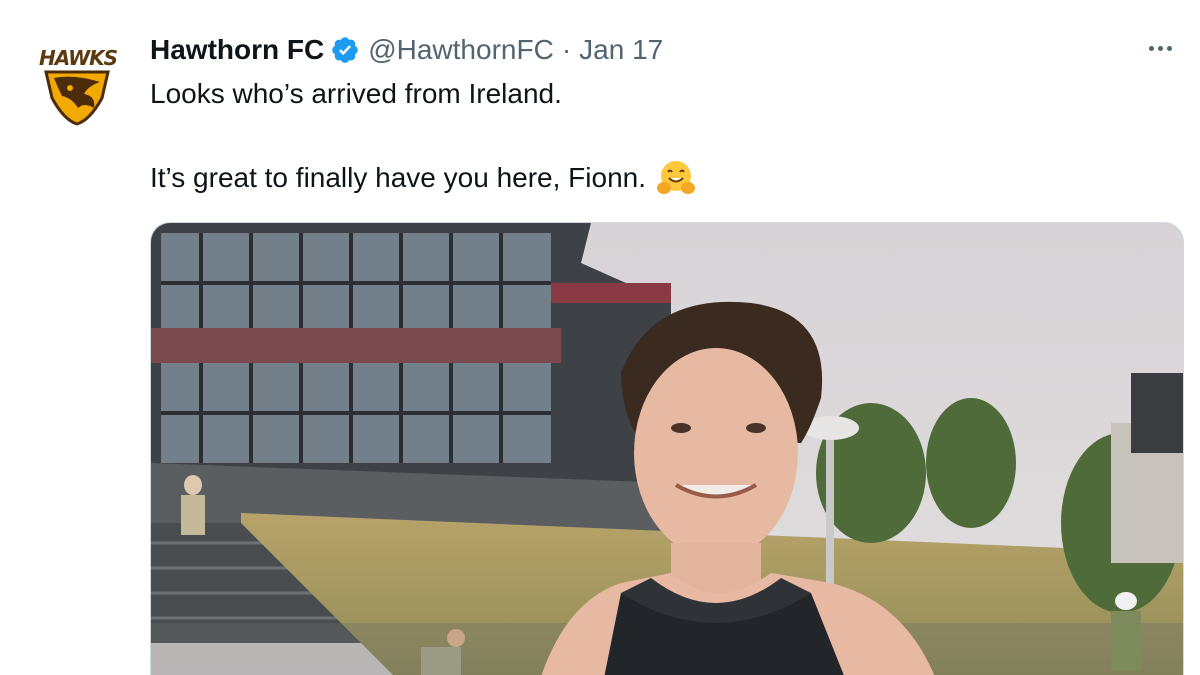 The image size is (1200, 675). I want to click on avatar: HAWKS, so click(77, 81).